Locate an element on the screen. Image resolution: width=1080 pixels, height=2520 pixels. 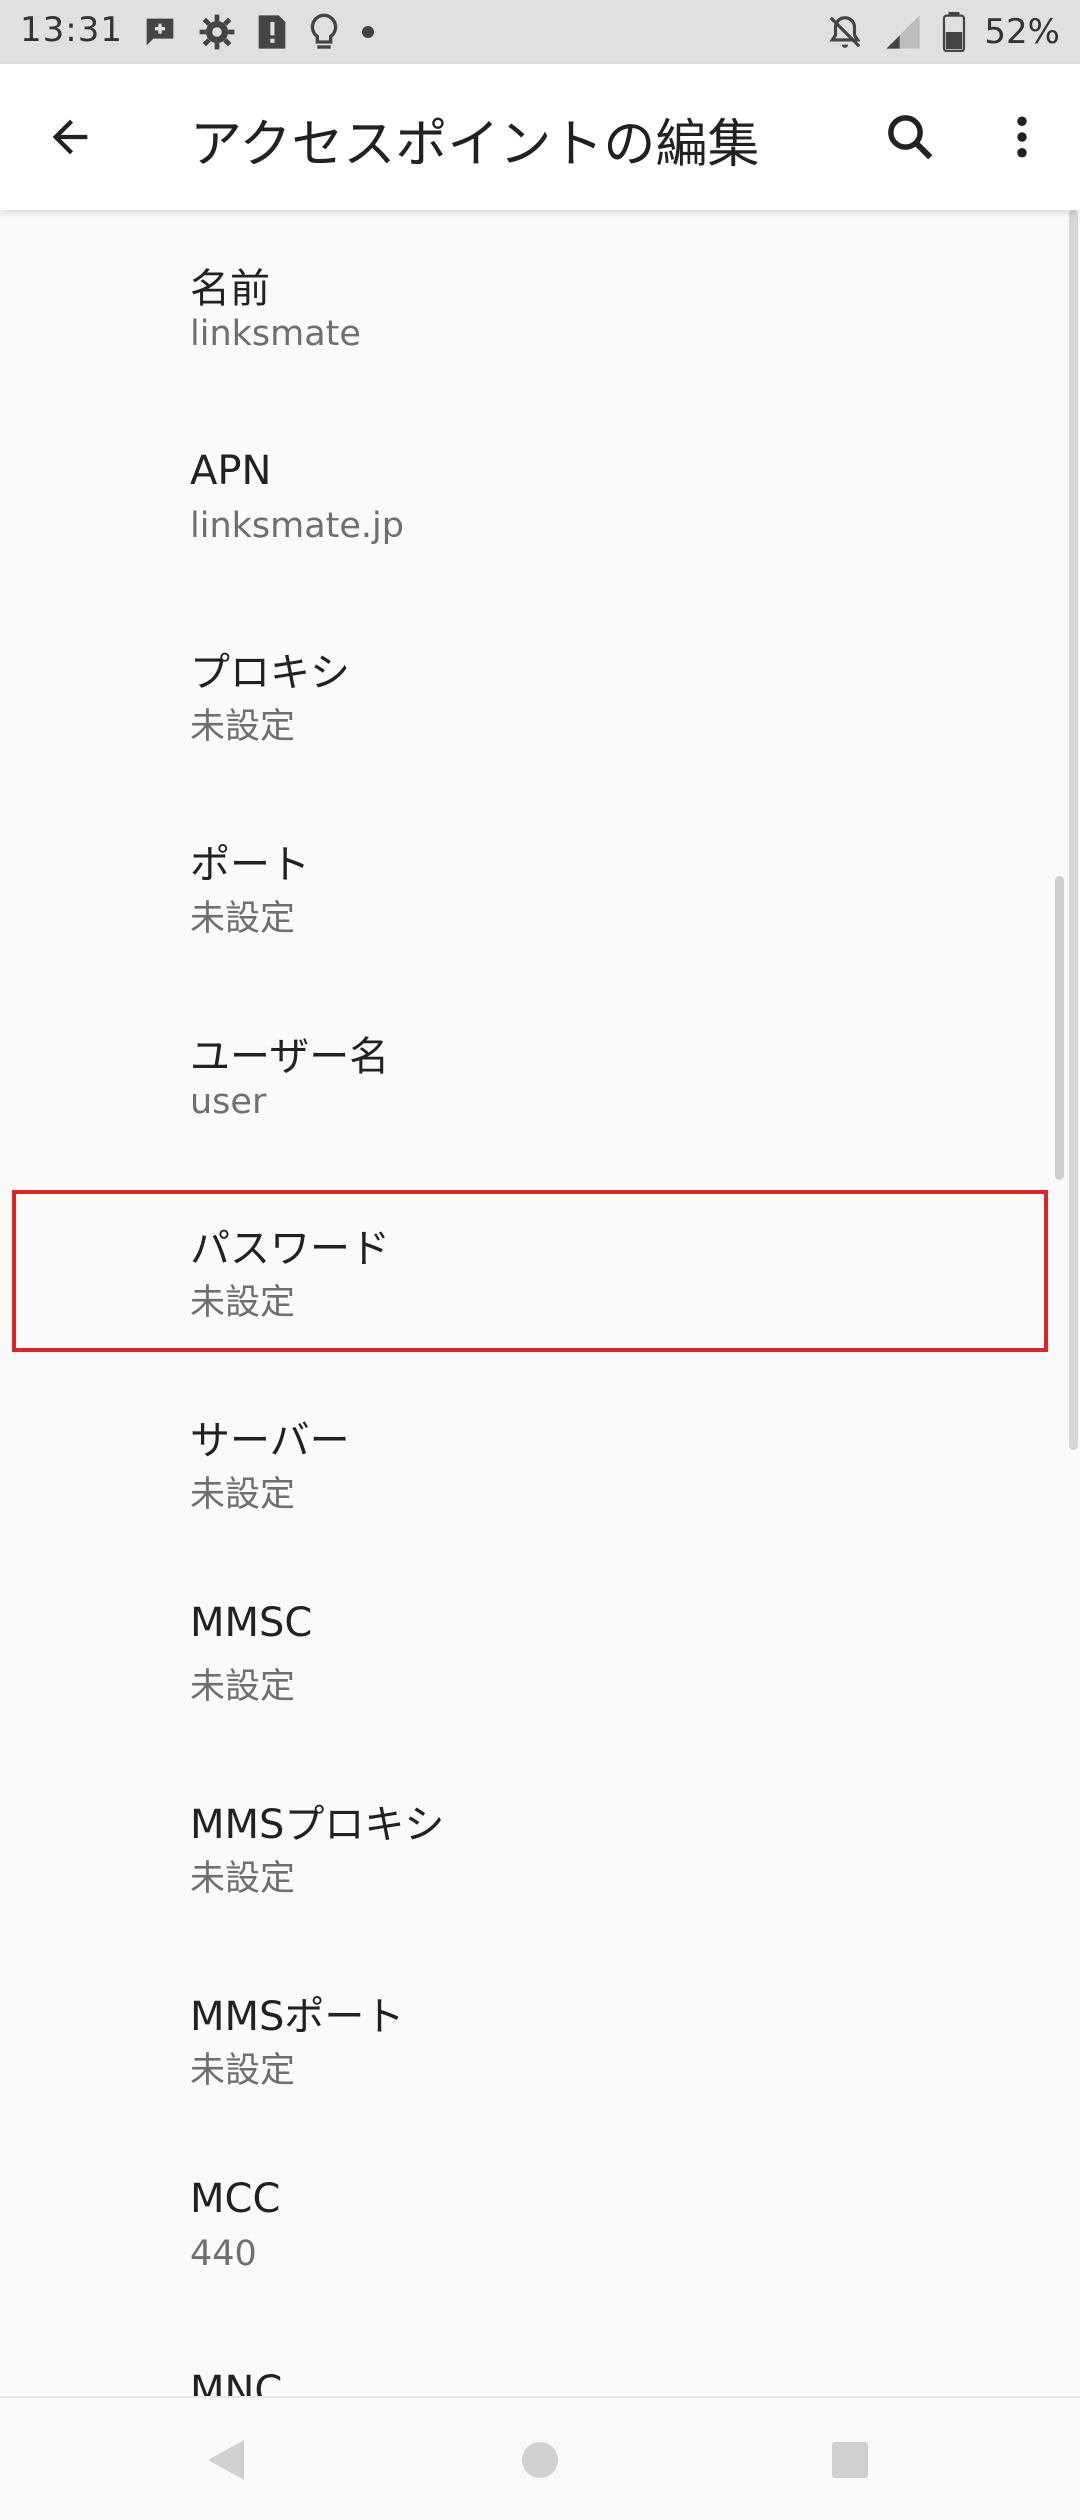
search-icon is located at coordinates (910, 137).